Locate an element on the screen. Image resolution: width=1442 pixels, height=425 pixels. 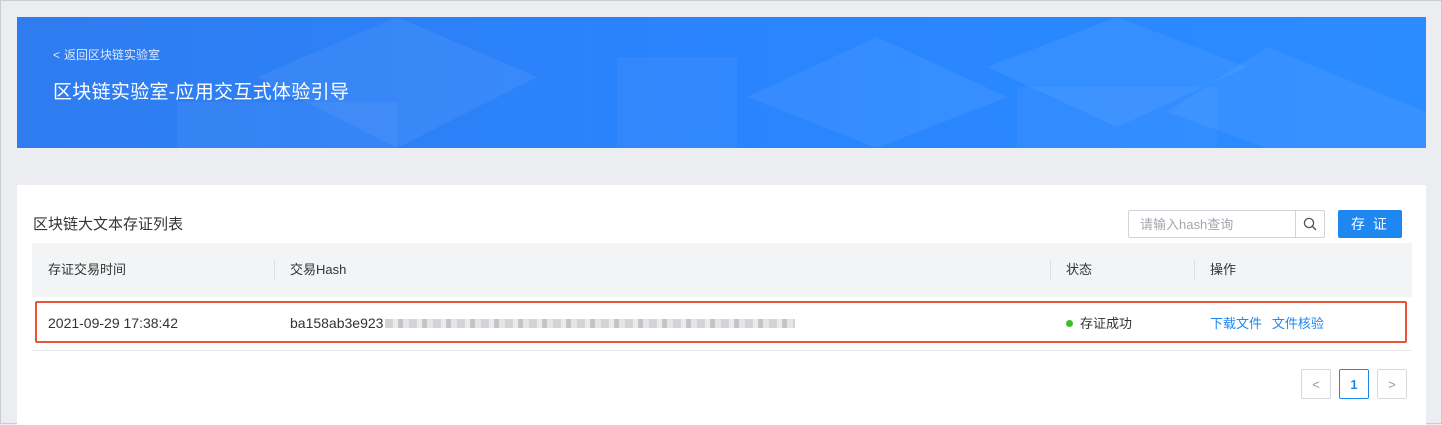
status-dot-icon is located at coordinates (1069, 324).